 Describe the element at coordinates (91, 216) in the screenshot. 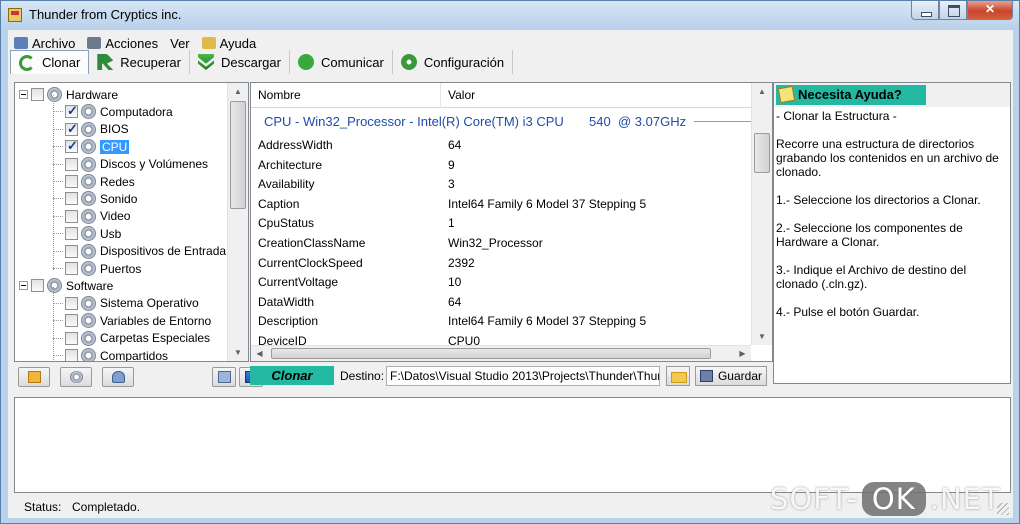

I see `tree-node: Video` at that location.